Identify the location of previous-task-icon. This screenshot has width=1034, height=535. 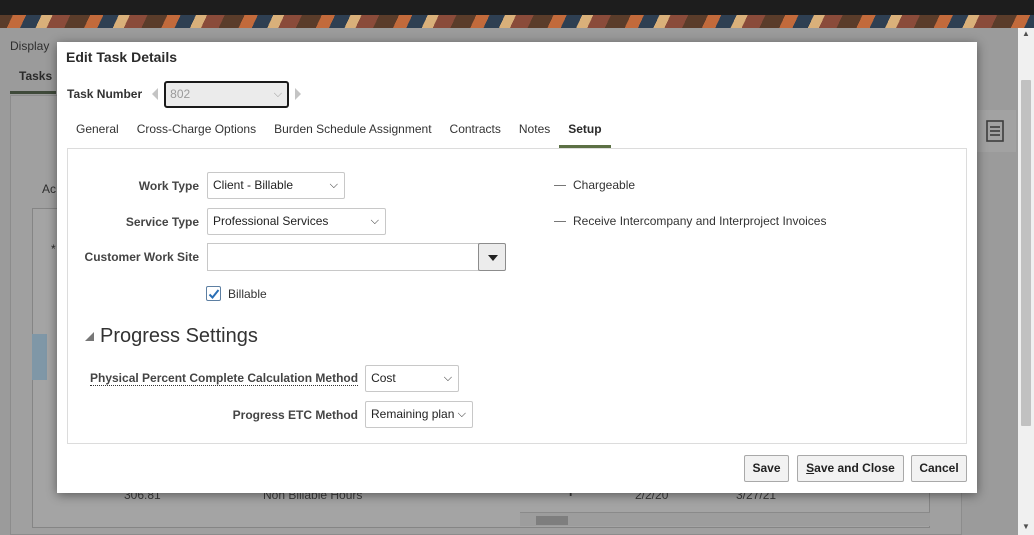
(155, 94).